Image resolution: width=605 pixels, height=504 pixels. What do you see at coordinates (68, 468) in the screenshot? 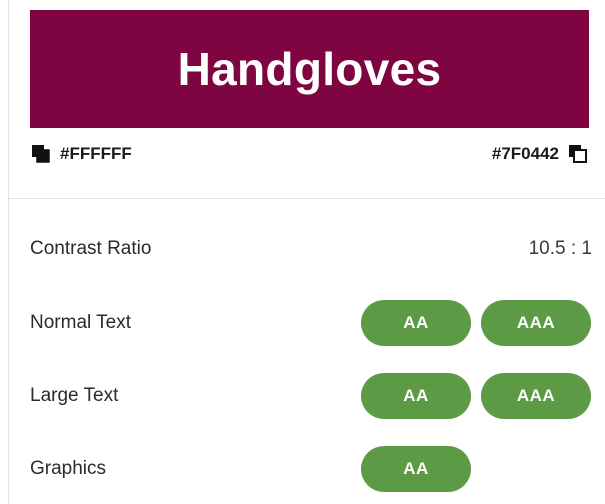
I see `graphics-label: Graphics` at bounding box center [68, 468].